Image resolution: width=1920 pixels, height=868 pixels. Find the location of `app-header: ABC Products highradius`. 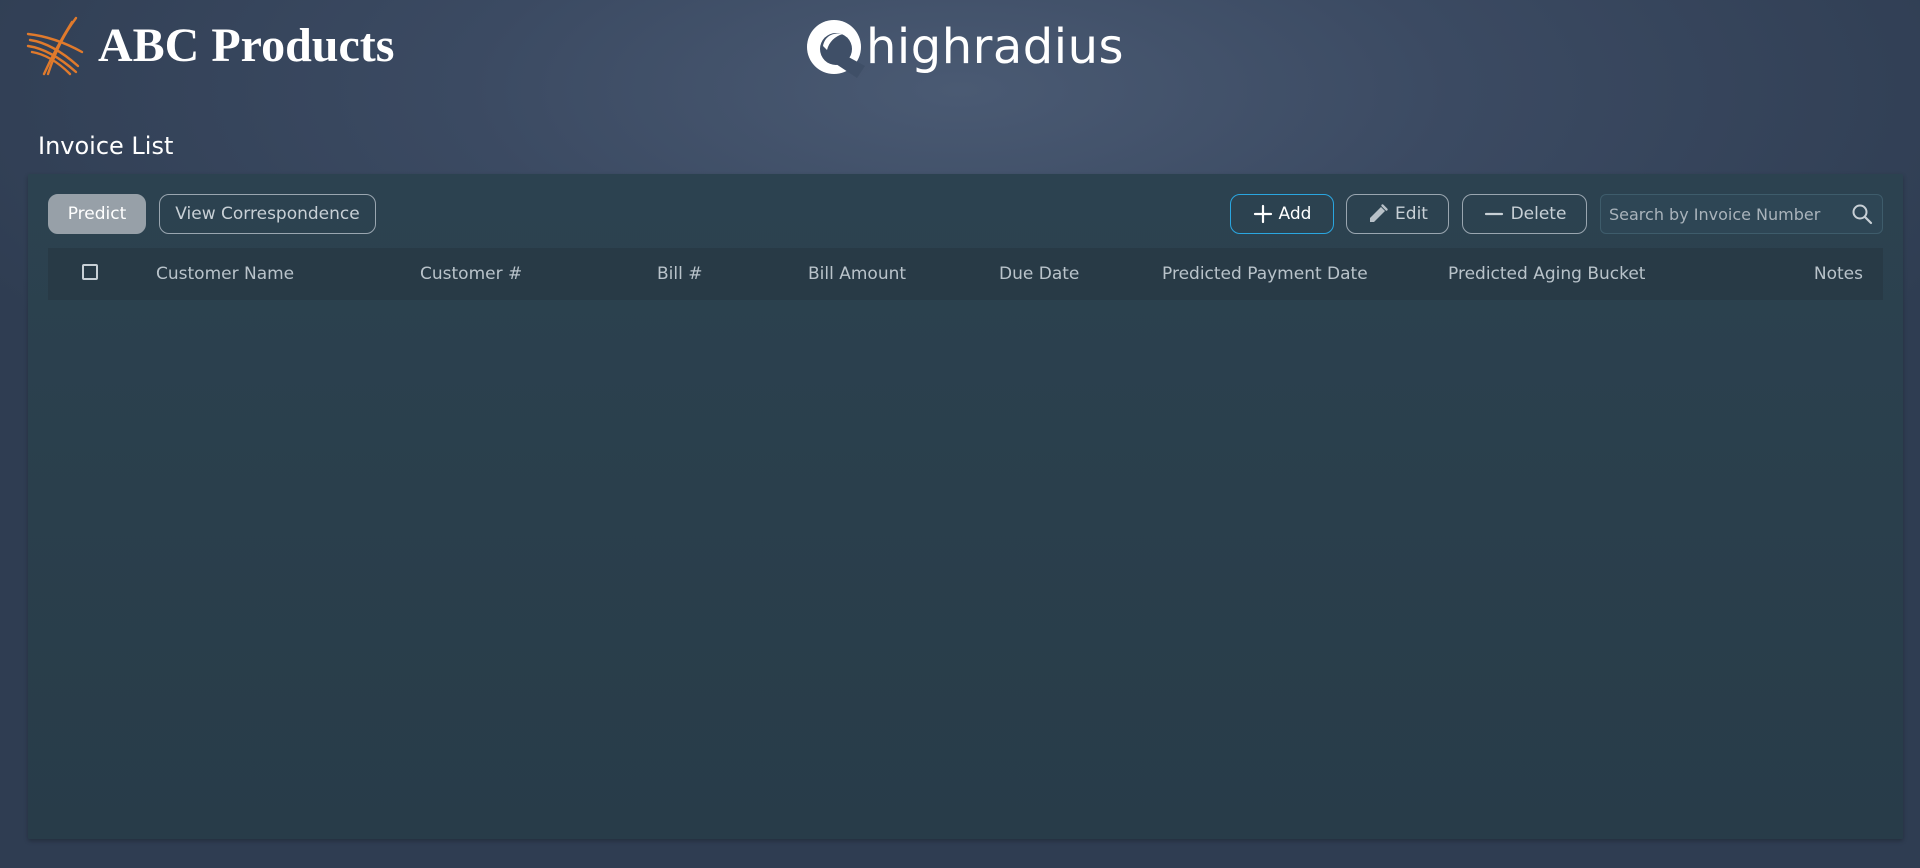

app-header: ABC Products highradius is located at coordinates (960, 50).